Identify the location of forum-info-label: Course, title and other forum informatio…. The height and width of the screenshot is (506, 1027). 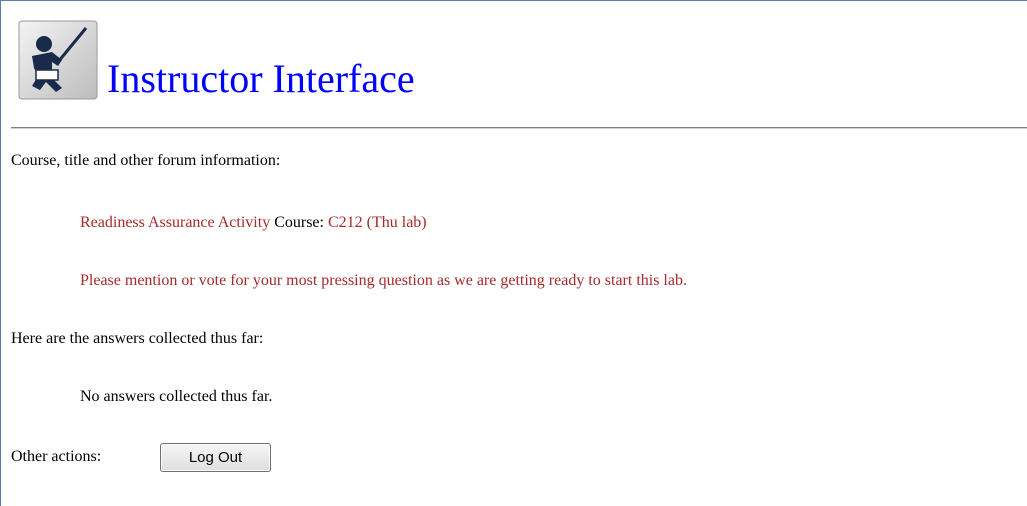
(146, 160).